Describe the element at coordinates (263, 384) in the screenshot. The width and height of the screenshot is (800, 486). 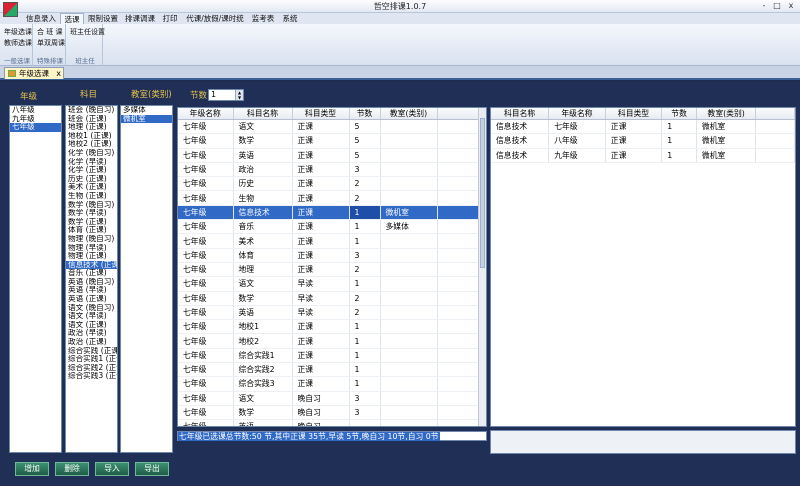
I see `table-cell: 综合实践3` at that location.